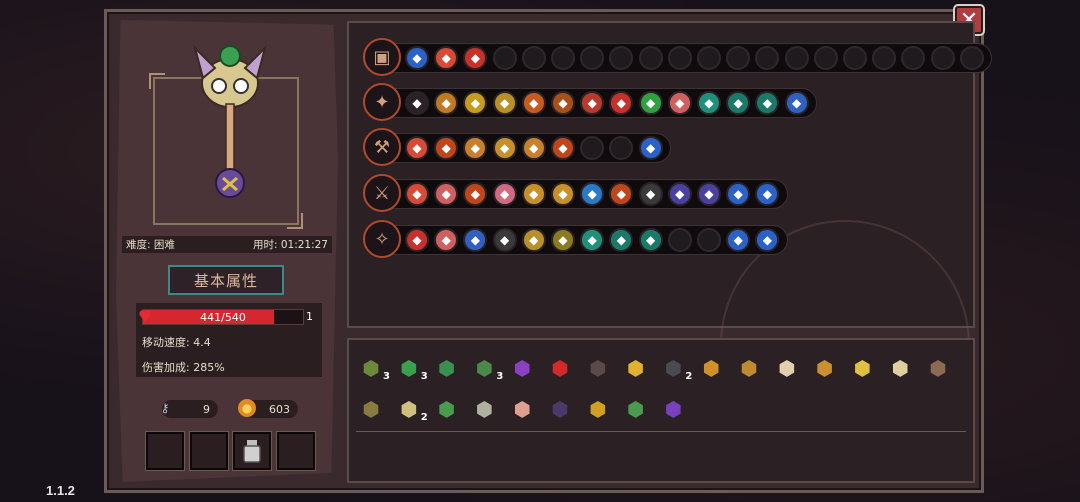 The width and height of the screenshot is (1080, 502). I want to click on witch-hat-icon: ⬢, so click(522, 368).